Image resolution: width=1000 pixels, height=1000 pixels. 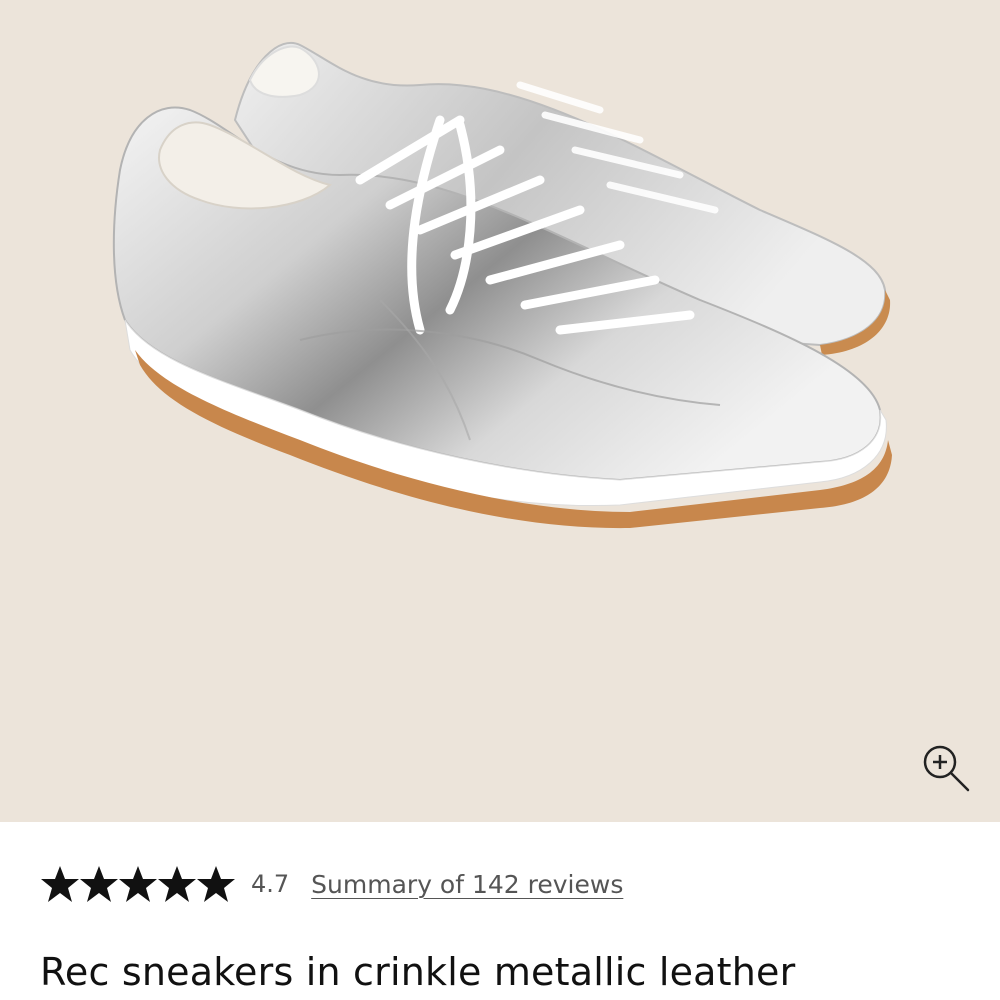 I want to click on zoom-button, so click(x=946, y=768).